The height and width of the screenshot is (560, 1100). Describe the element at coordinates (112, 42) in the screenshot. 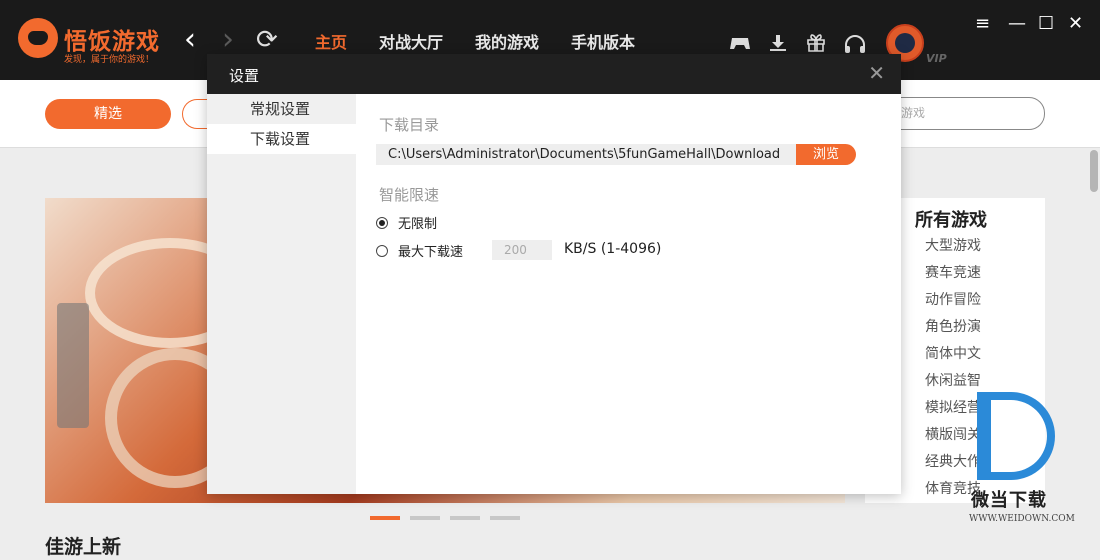

I see `logo-title: 悟饭游戏` at that location.